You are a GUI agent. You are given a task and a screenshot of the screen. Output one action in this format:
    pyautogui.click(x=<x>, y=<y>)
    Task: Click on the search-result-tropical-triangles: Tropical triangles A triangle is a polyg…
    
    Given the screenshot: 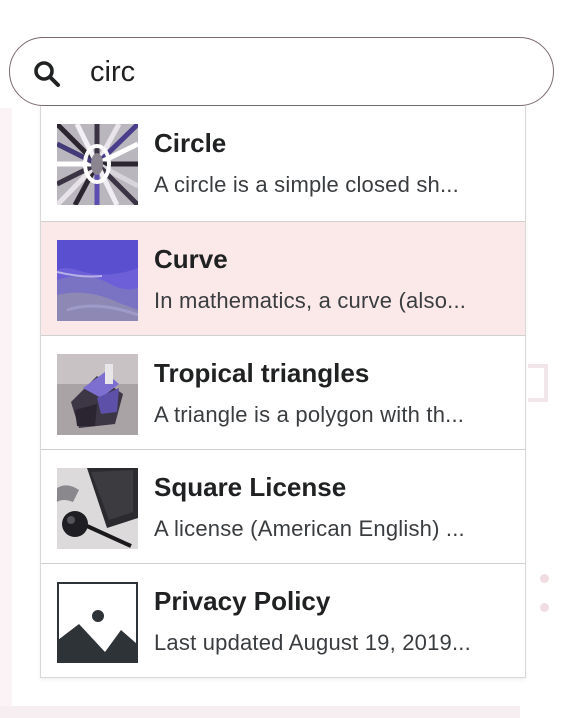 What is the action you would take?
    pyautogui.click(x=283, y=392)
    